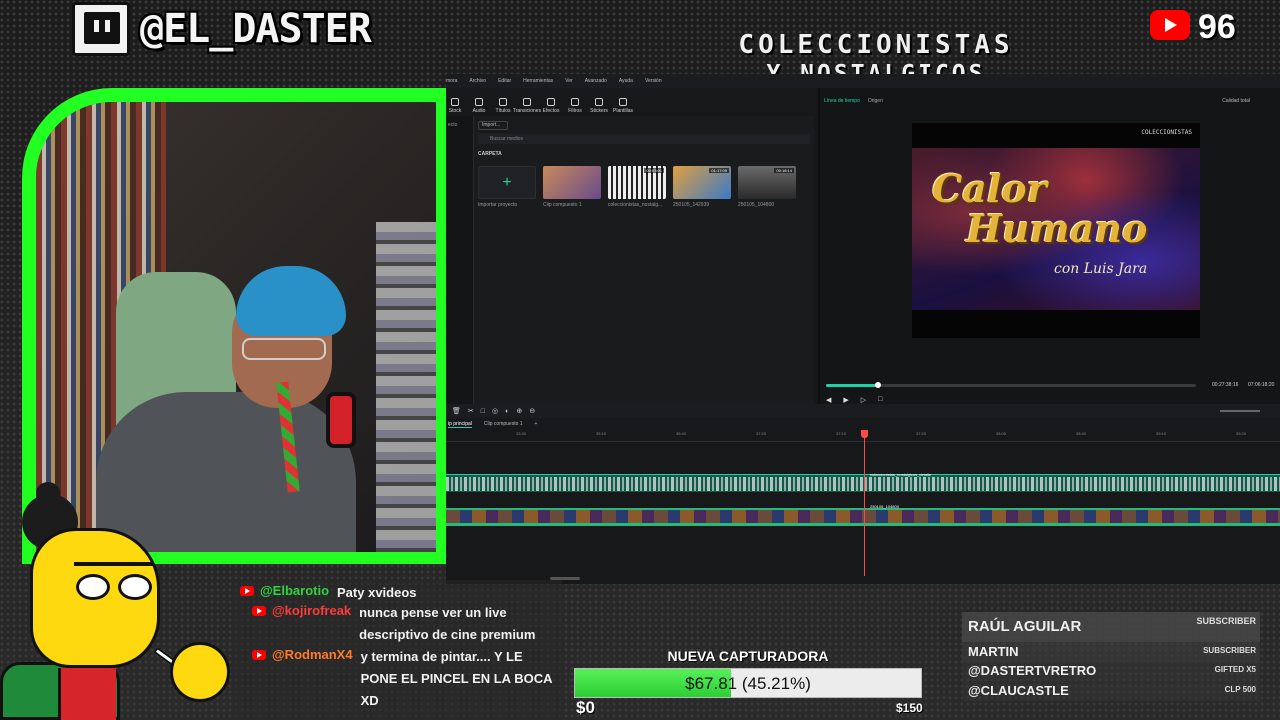 This screenshot has height=720, width=1280. What do you see at coordinates (479, 106) in the screenshot?
I see `tab-audio: Audio` at bounding box center [479, 106].